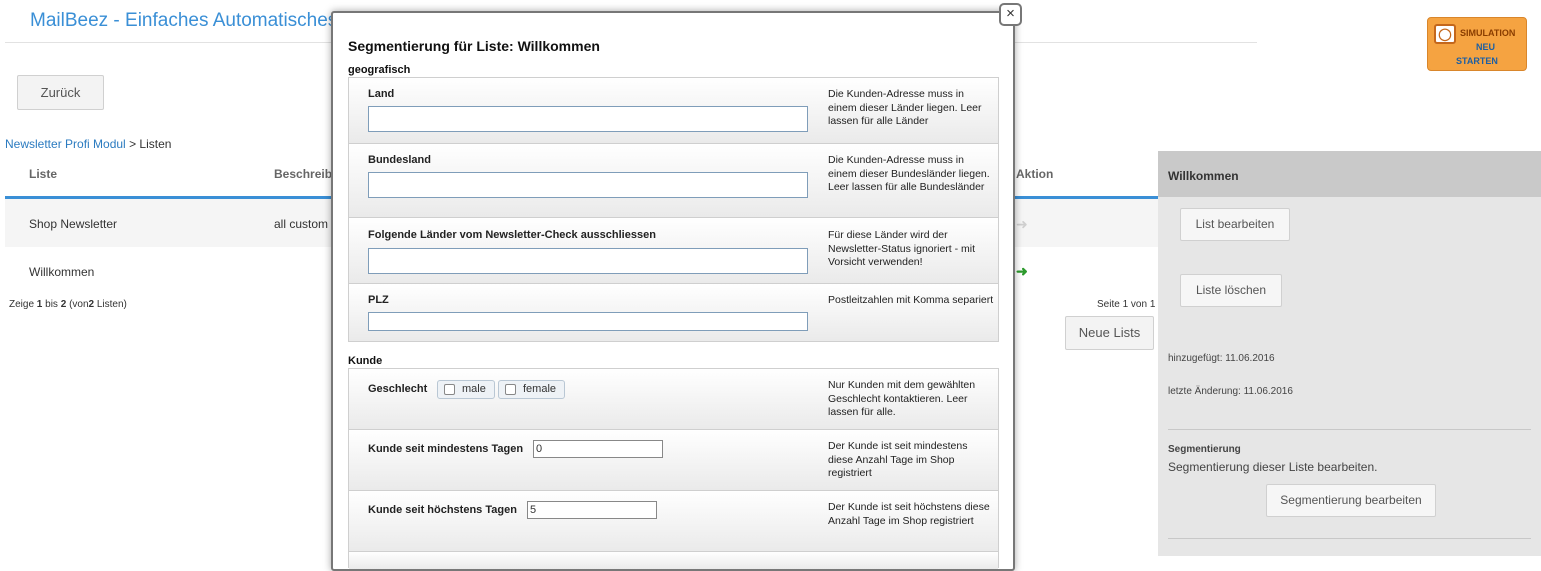 The width and height of the screenshot is (1541, 571). What do you see at coordinates (1221, 358) in the screenshot?
I see `date-added: hinzugefügt: 11.06.2016` at bounding box center [1221, 358].